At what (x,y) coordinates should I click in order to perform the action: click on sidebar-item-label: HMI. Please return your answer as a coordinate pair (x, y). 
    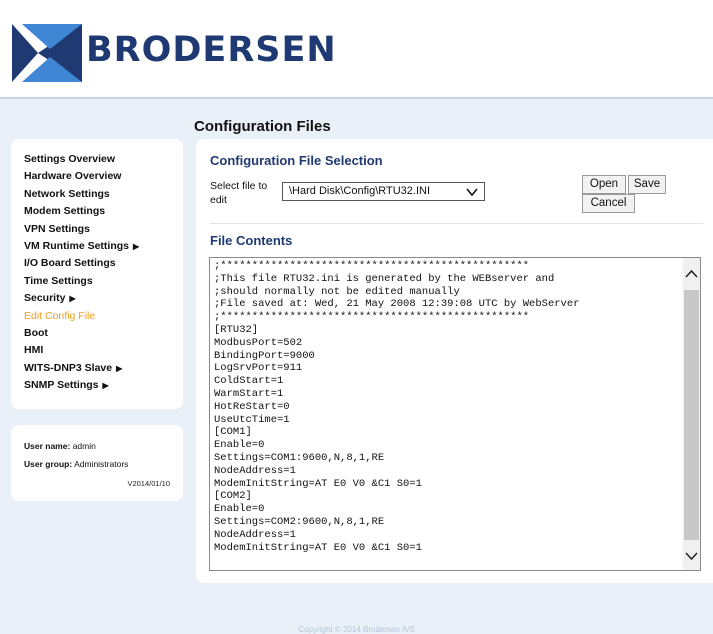
    Looking at the image, I should click on (34, 350).